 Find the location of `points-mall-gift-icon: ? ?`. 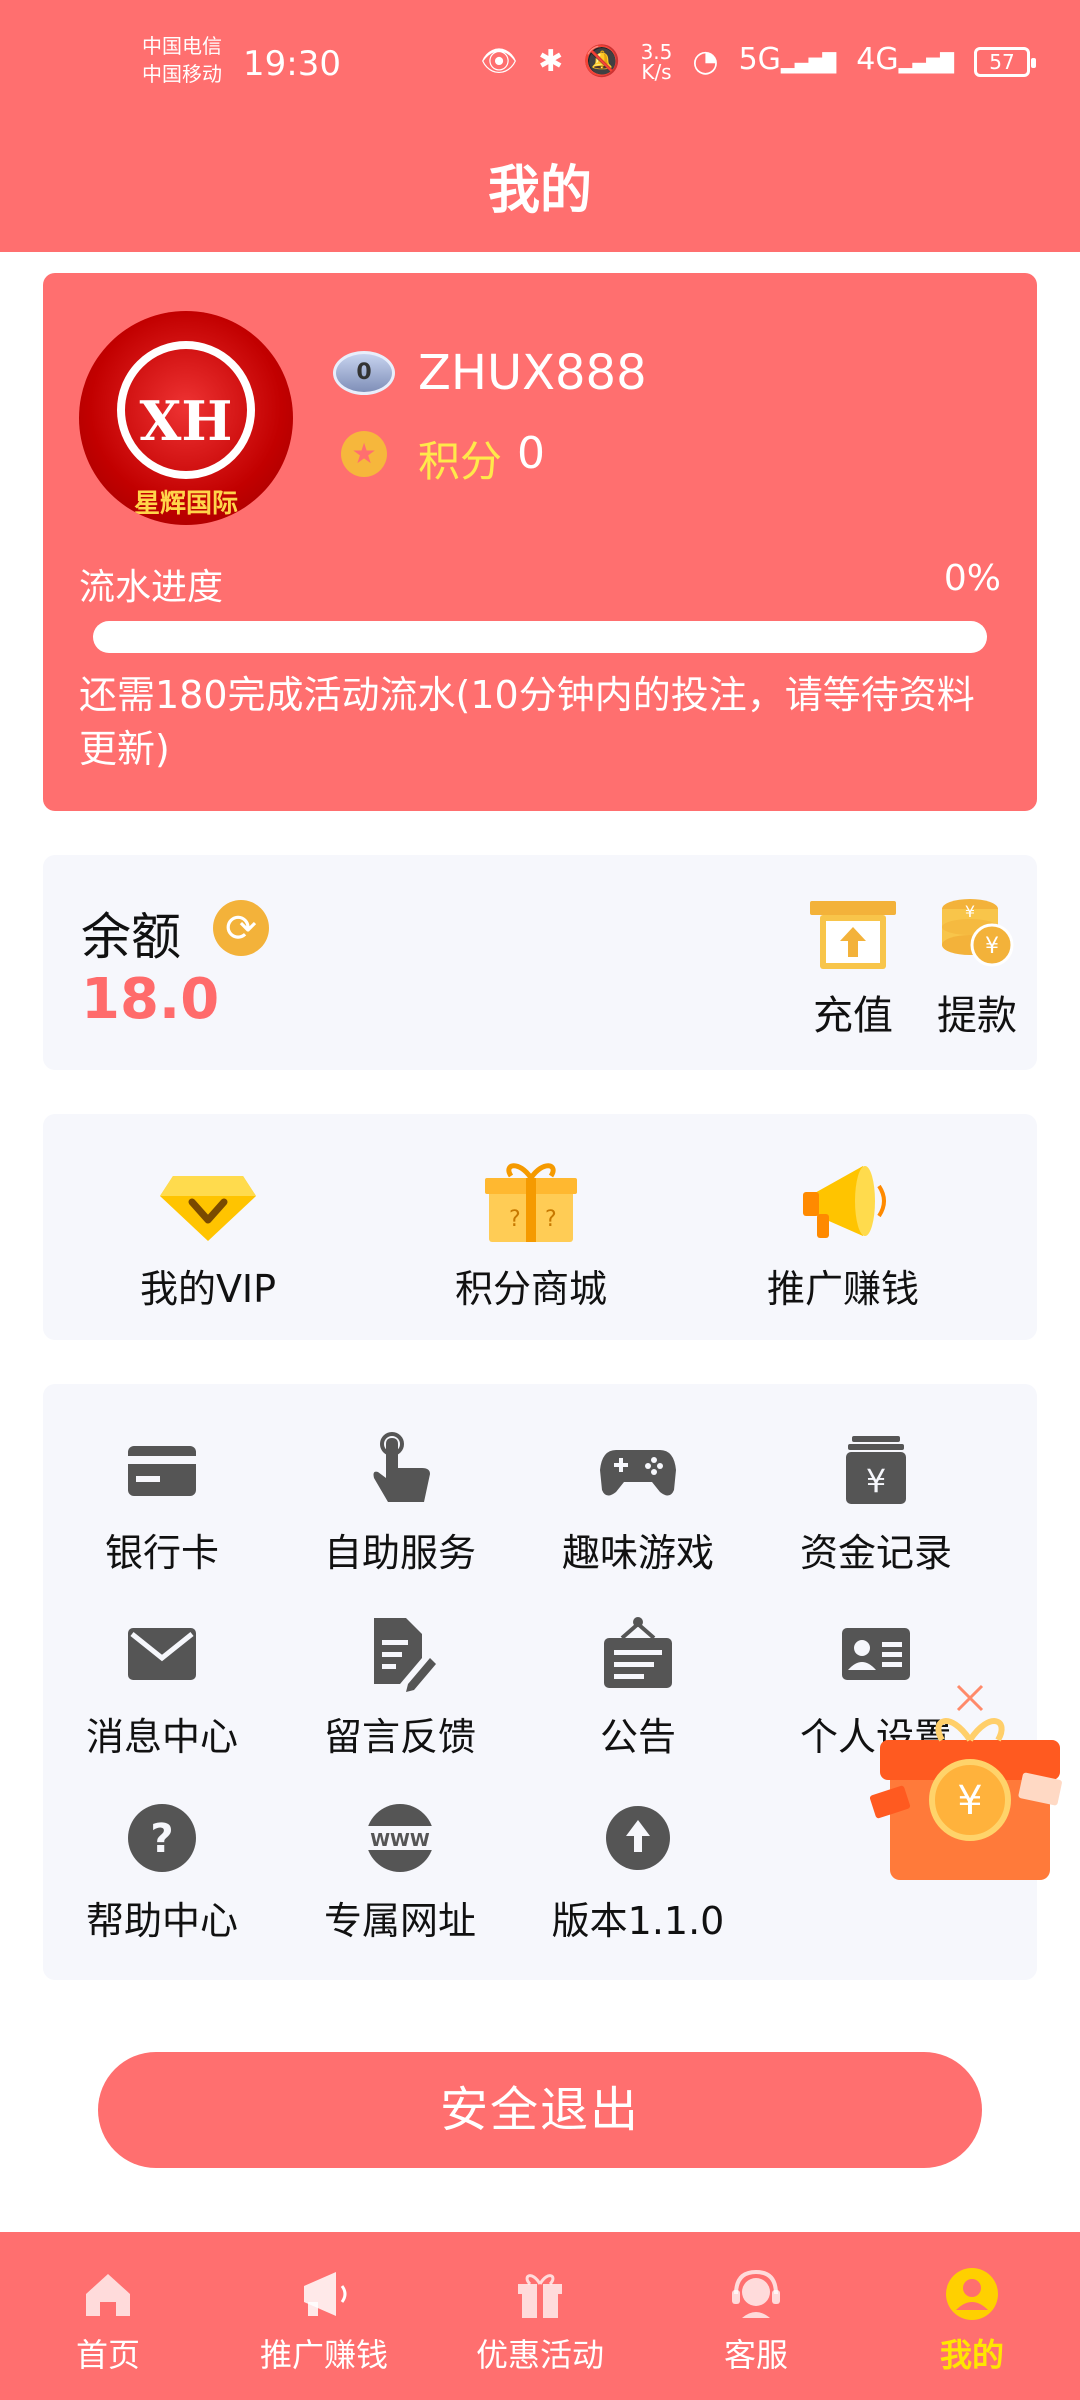

points-mall-gift-icon: ? ? is located at coordinates (531, 1202).